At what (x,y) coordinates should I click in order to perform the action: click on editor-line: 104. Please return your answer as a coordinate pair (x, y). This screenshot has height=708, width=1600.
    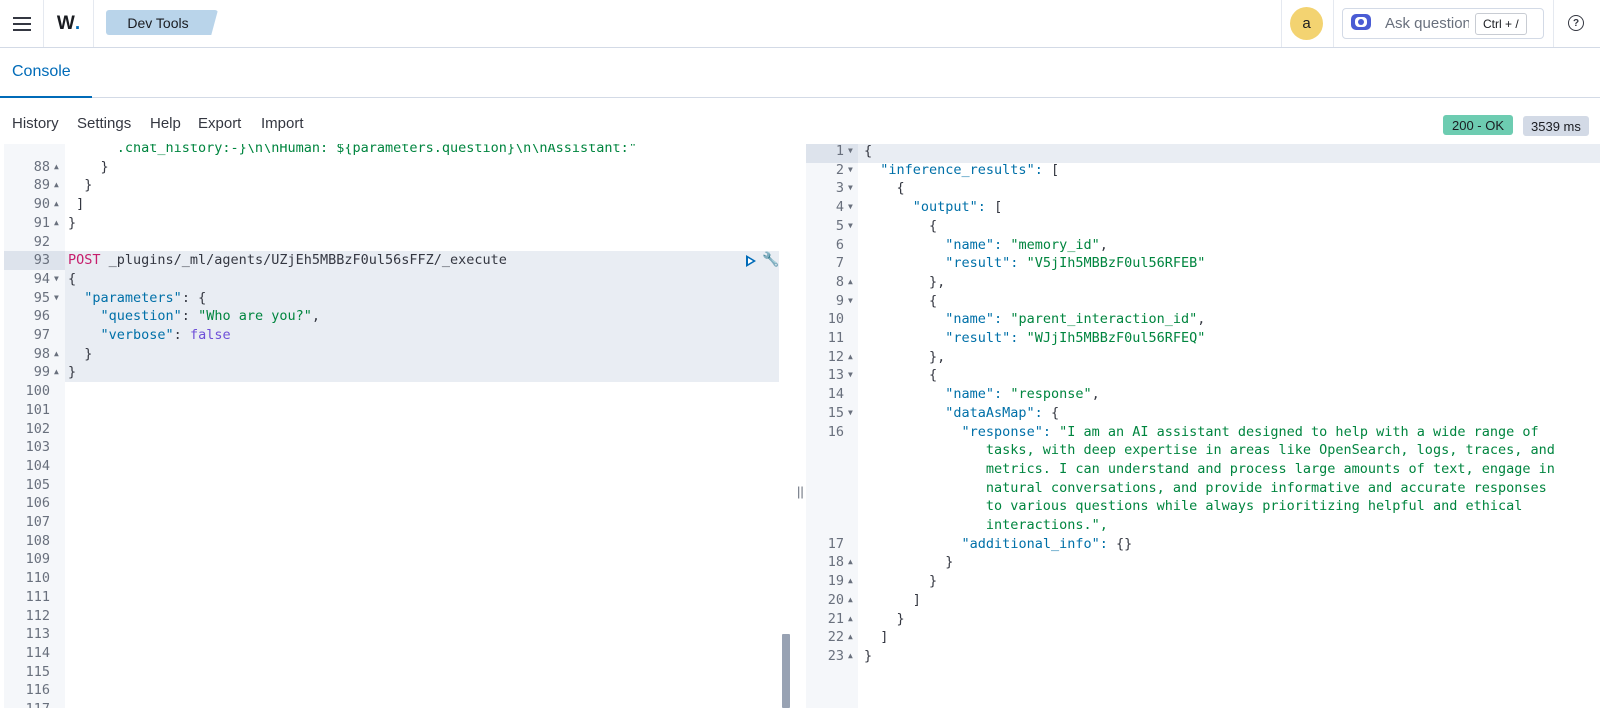
    Looking at the image, I should click on (394, 466).